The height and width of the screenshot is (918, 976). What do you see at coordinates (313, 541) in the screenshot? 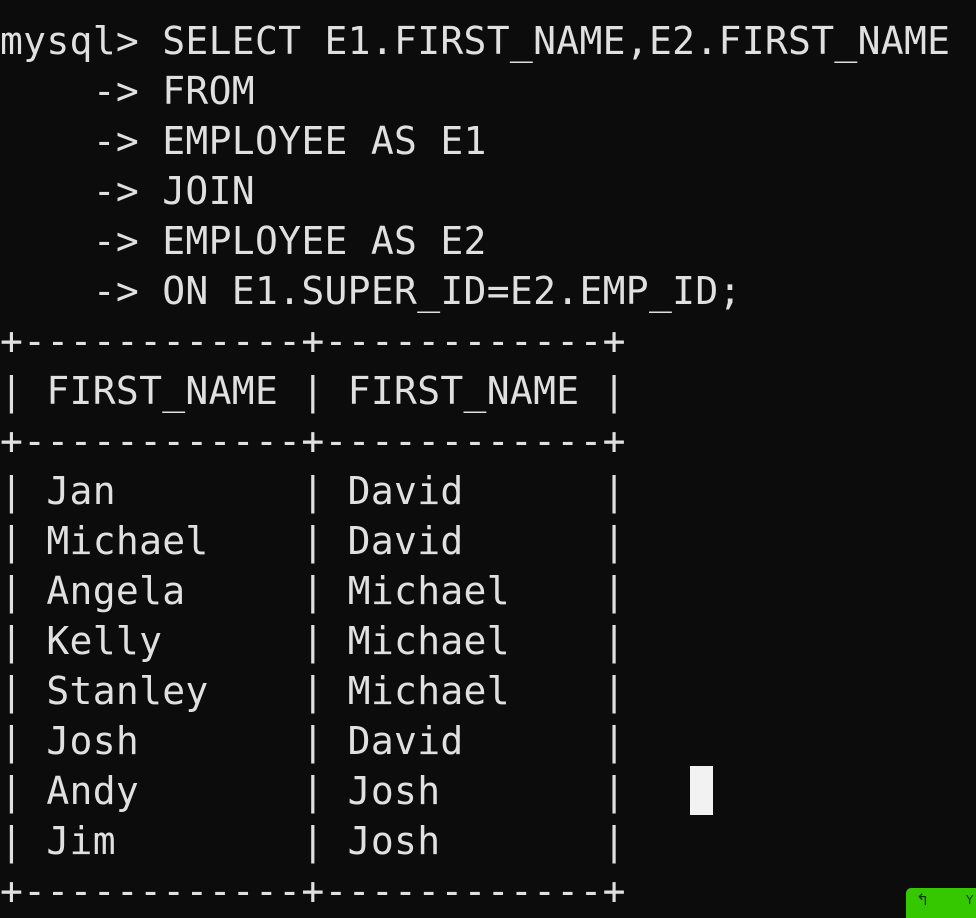
I see `table-row: | Michael | David |` at bounding box center [313, 541].